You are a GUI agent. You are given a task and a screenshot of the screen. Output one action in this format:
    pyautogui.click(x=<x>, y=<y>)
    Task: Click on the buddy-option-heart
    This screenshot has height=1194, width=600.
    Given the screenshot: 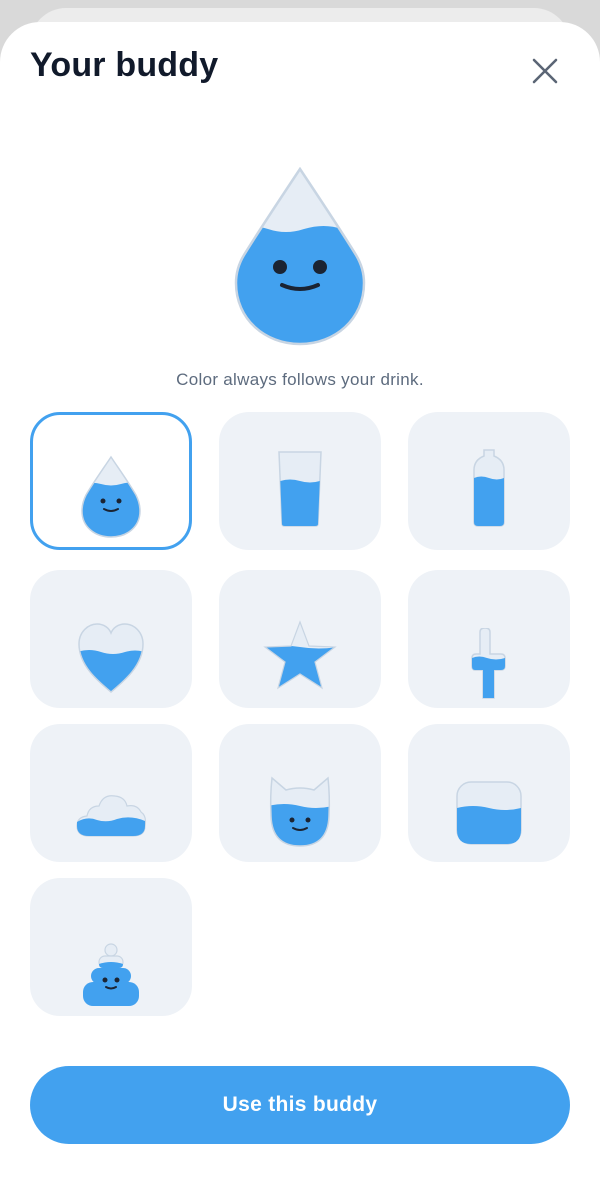 What is the action you would take?
    pyautogui.click(x=111, y=639)
    